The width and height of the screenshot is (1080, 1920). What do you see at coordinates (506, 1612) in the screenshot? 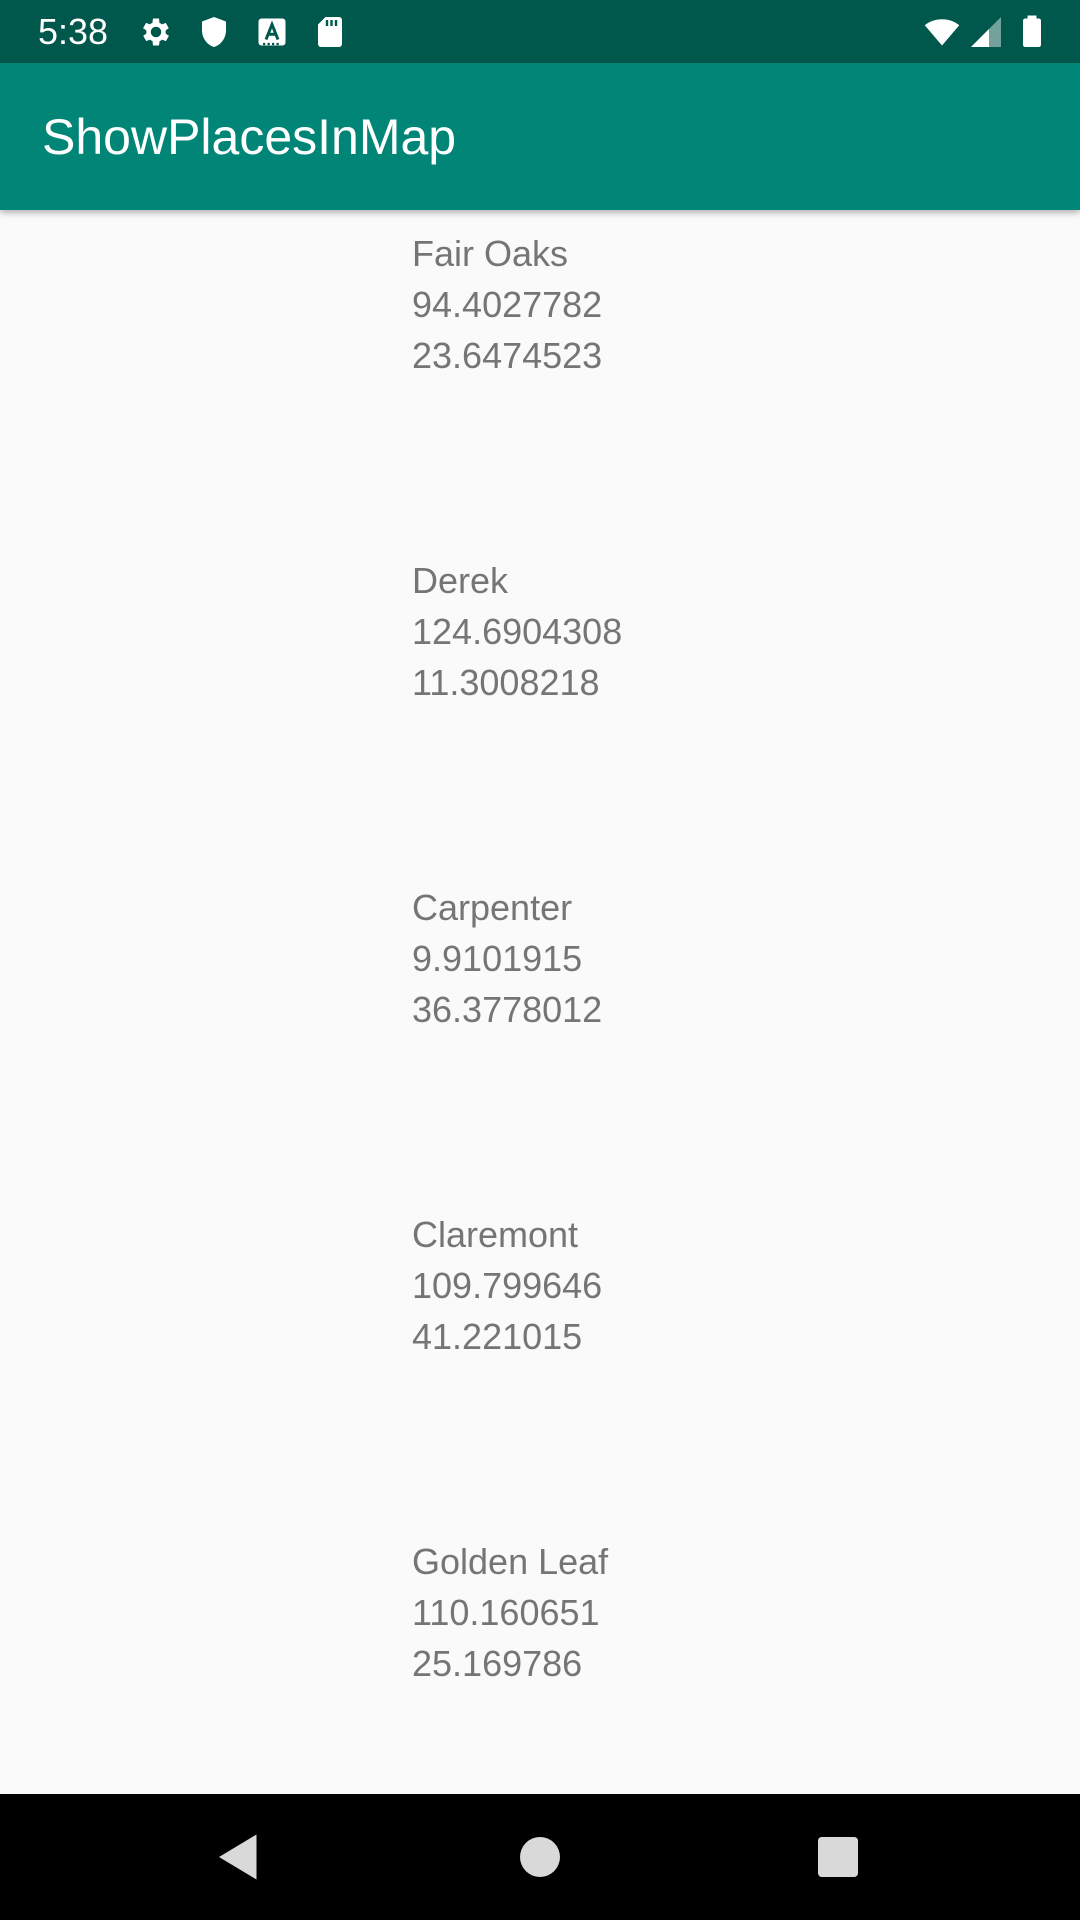
I see `place-longitude: 110.160651` at bounding box center [506, 1612].